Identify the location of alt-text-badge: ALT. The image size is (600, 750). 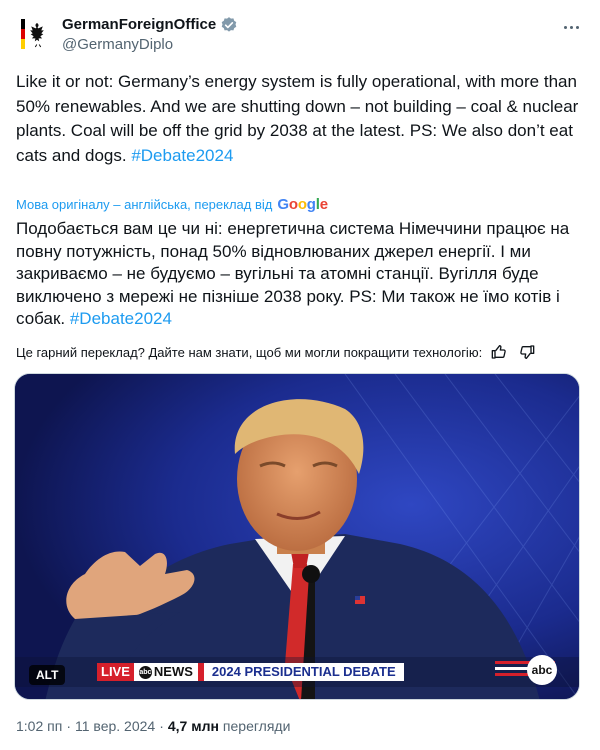
(47, 675).